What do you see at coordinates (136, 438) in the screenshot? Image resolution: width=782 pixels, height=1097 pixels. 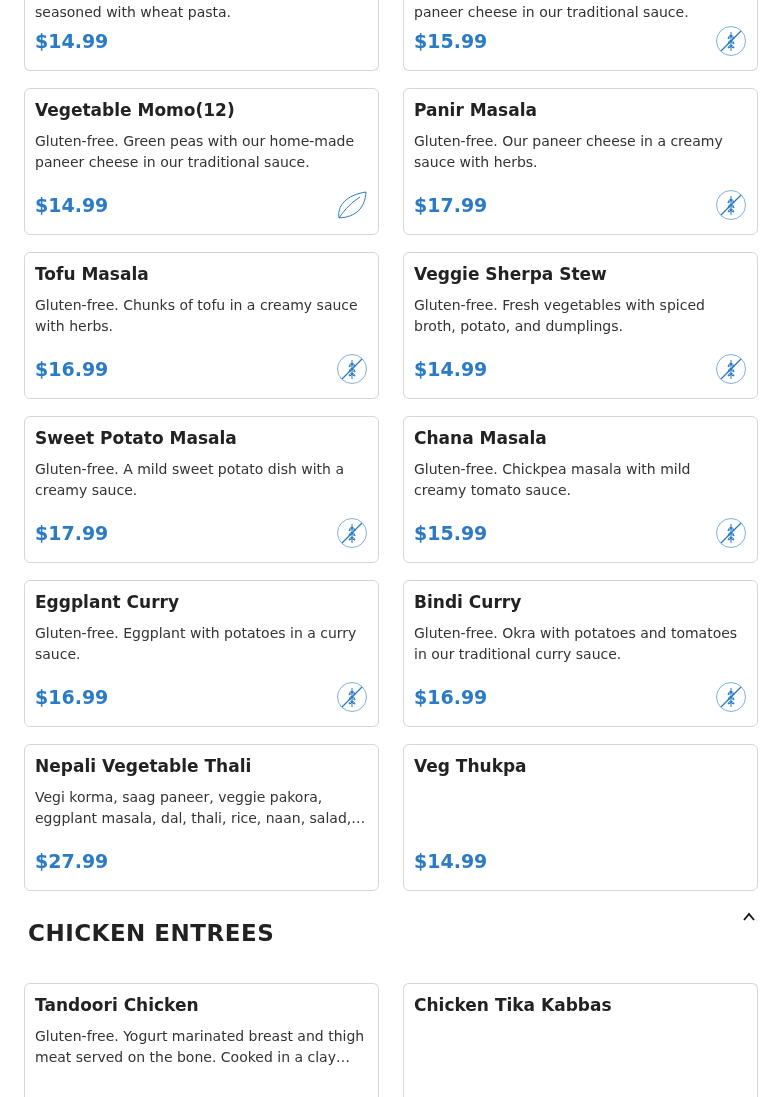 I see `item-name: Sweet Potato Masala` at bounding box center [136, 438].